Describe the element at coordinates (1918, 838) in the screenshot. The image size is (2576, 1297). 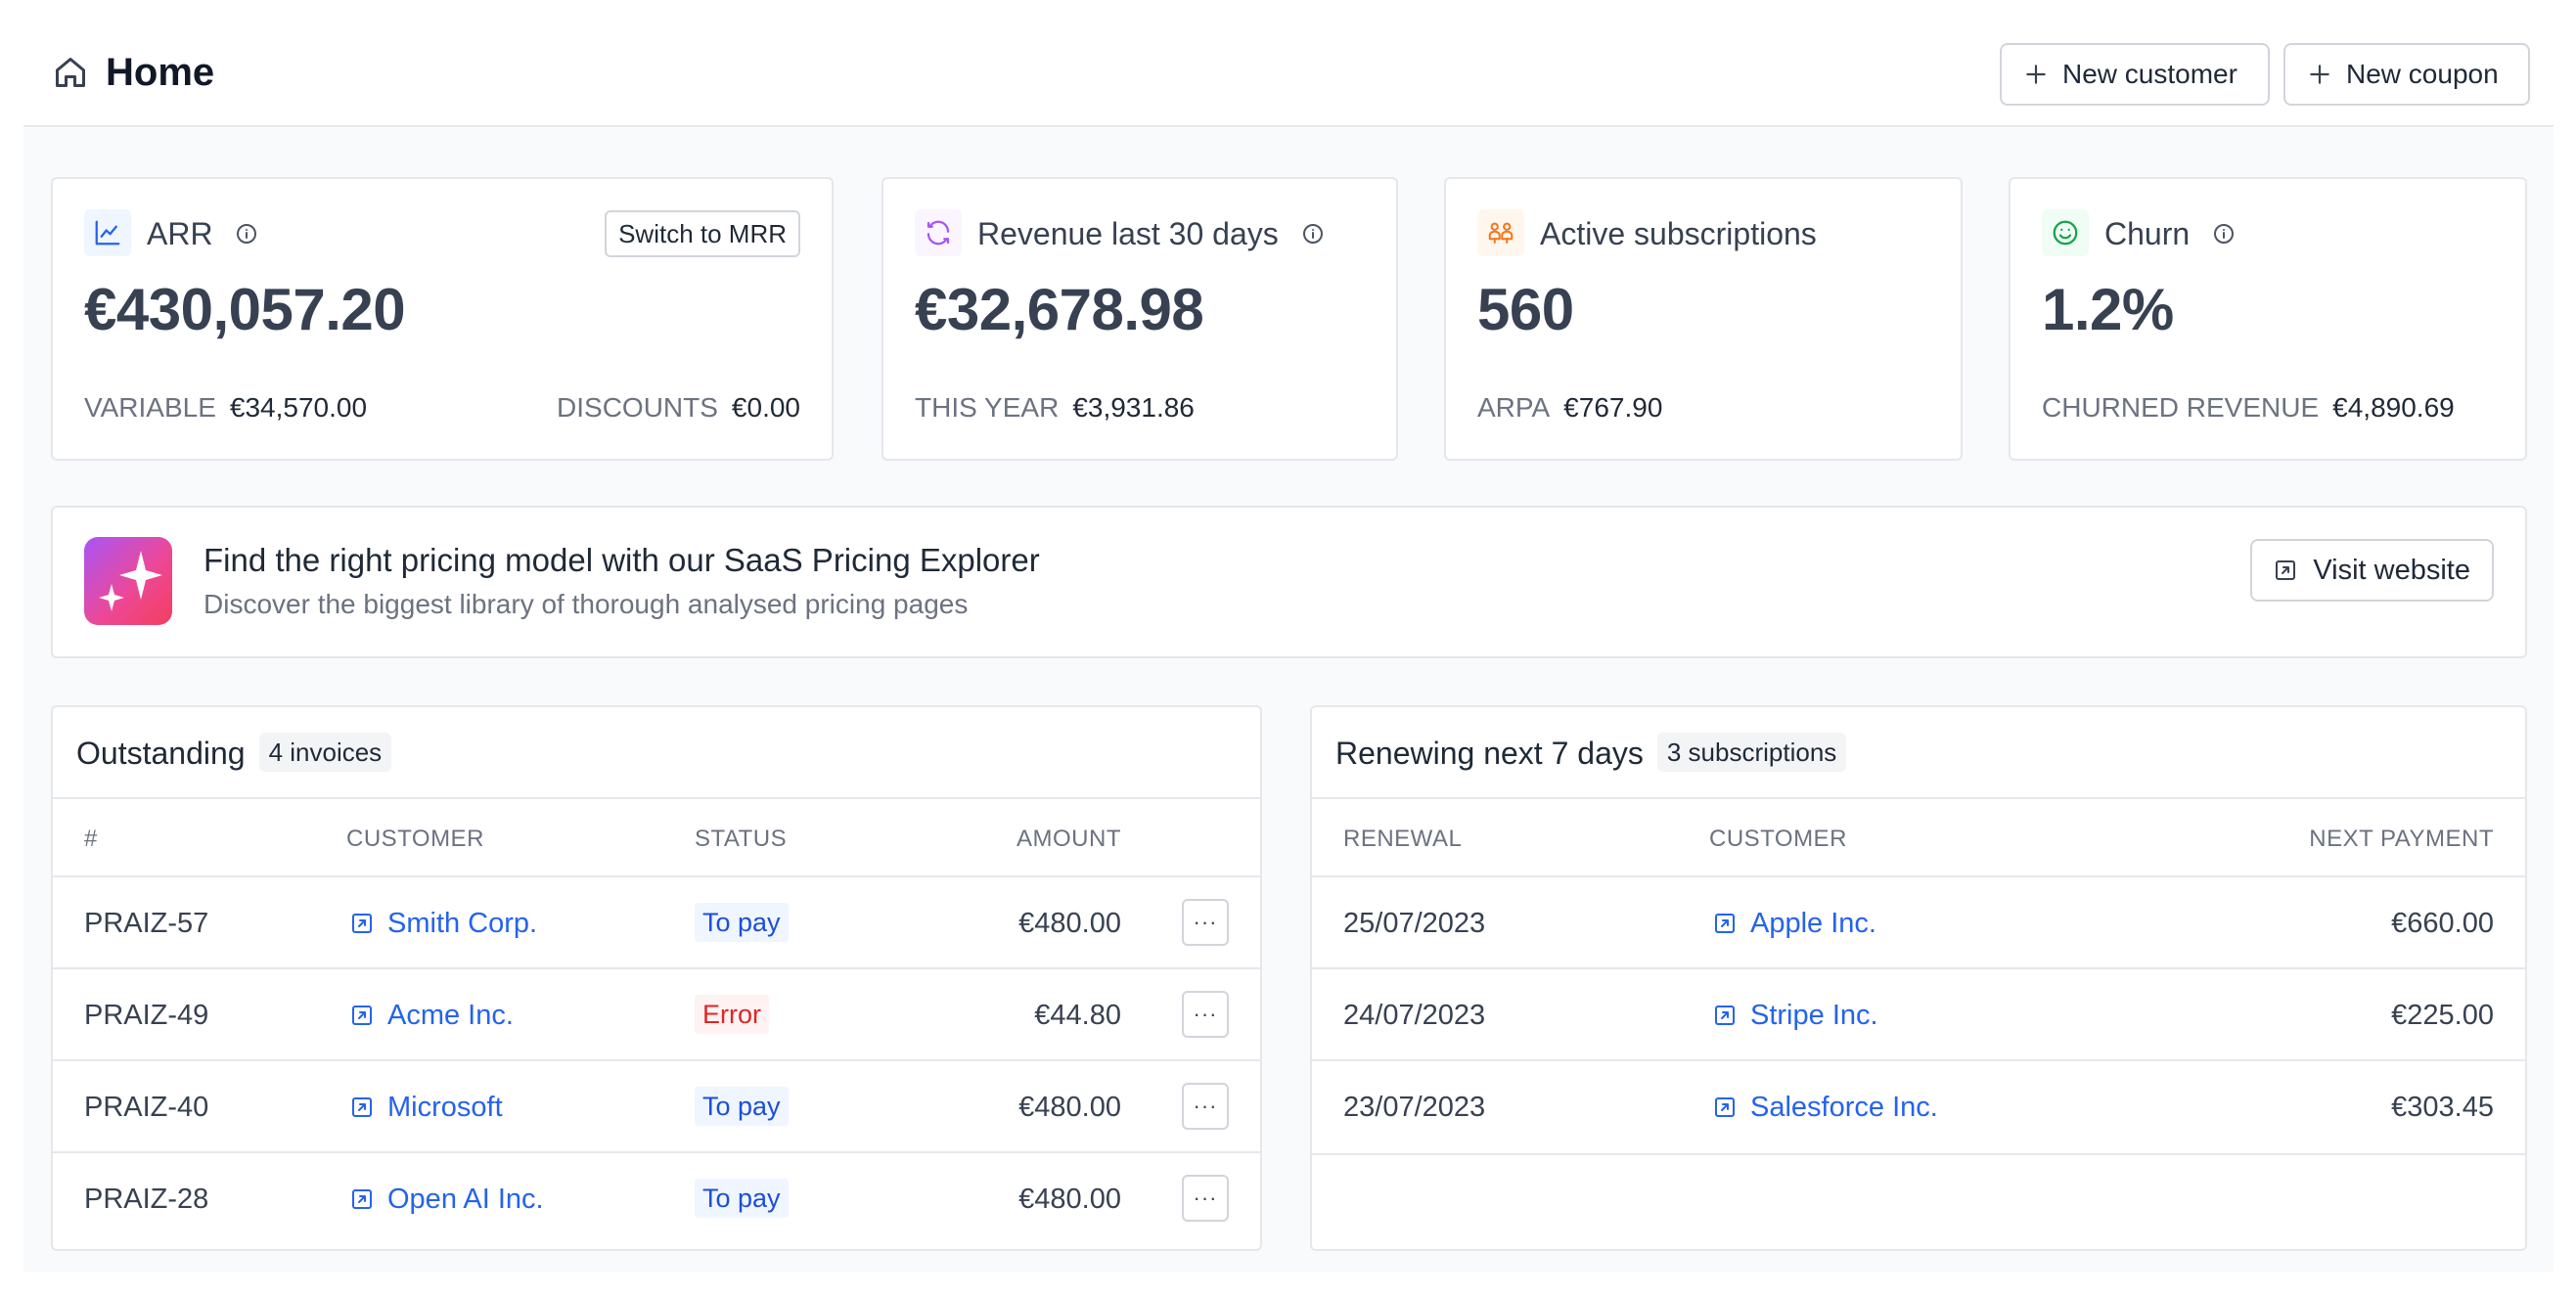
I see `renewing-column-headers: RENEWAL CUSTOMER NEXT PAYMENT` at that location.